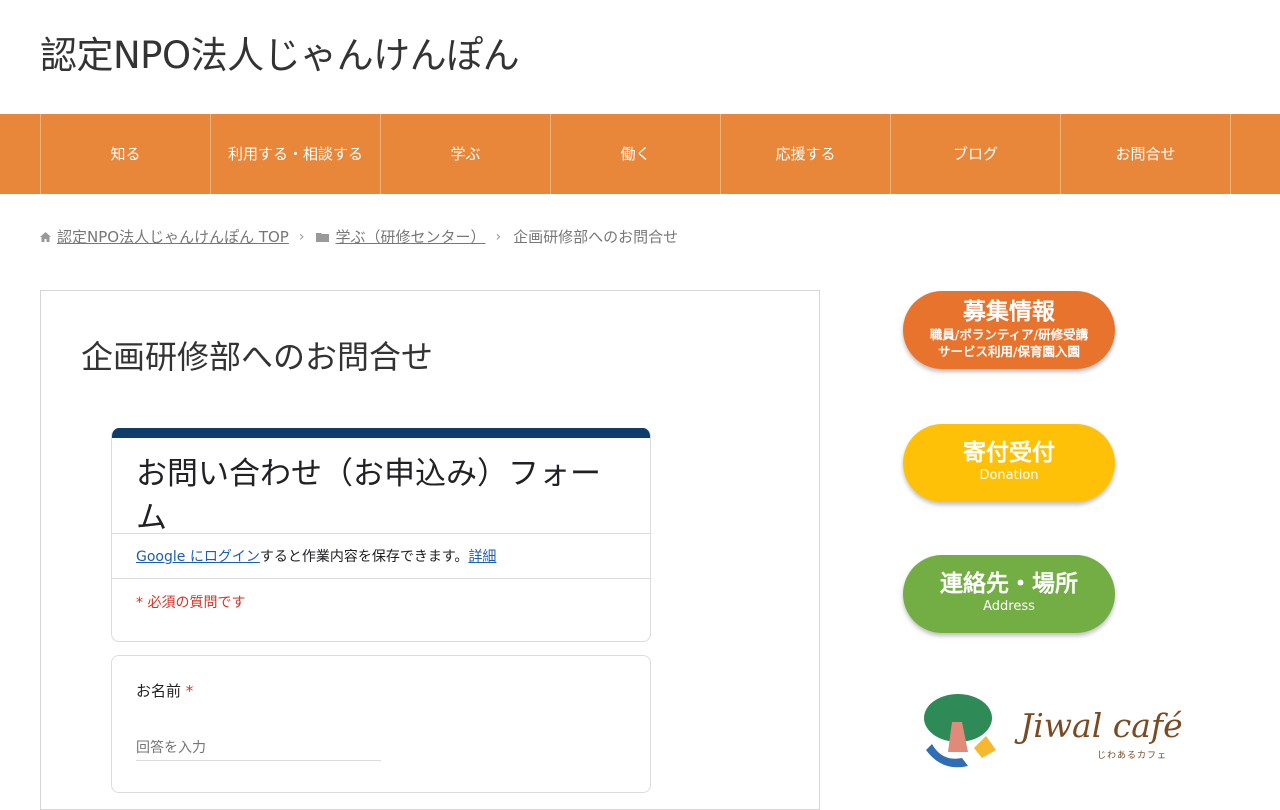 Image resolution: width=1280 pixels, height=810 pixels. Describe the element at coordinates (1009, 334) in the screenshot. I see `recruit-line1: 職員/ボランティア/研修受講` at that location.